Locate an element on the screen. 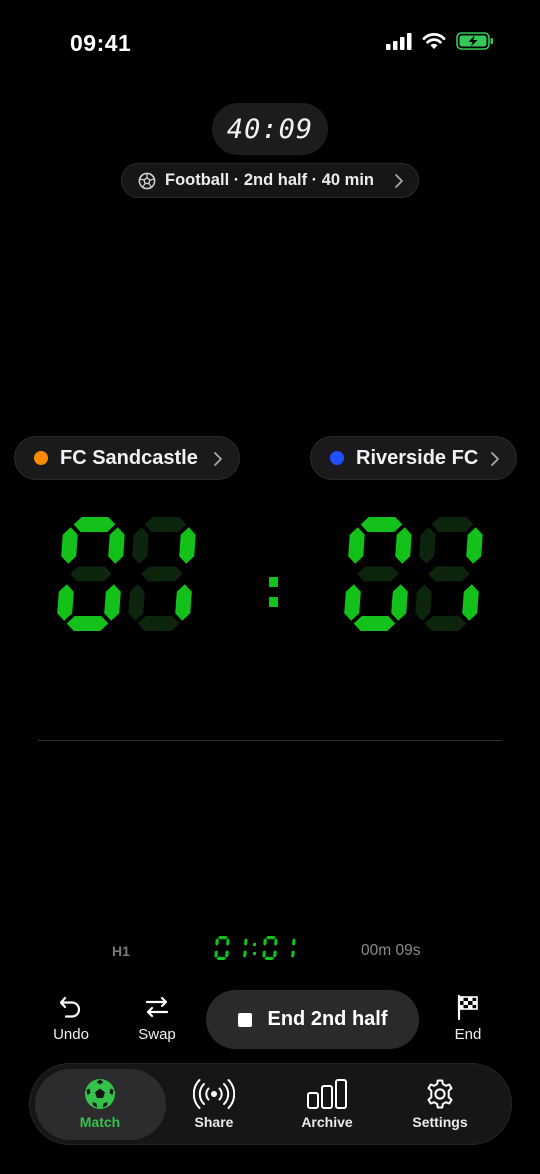 This screenshot has width=540, height=1174. tab-archive: Archive is located at coordinates (327, 1104).